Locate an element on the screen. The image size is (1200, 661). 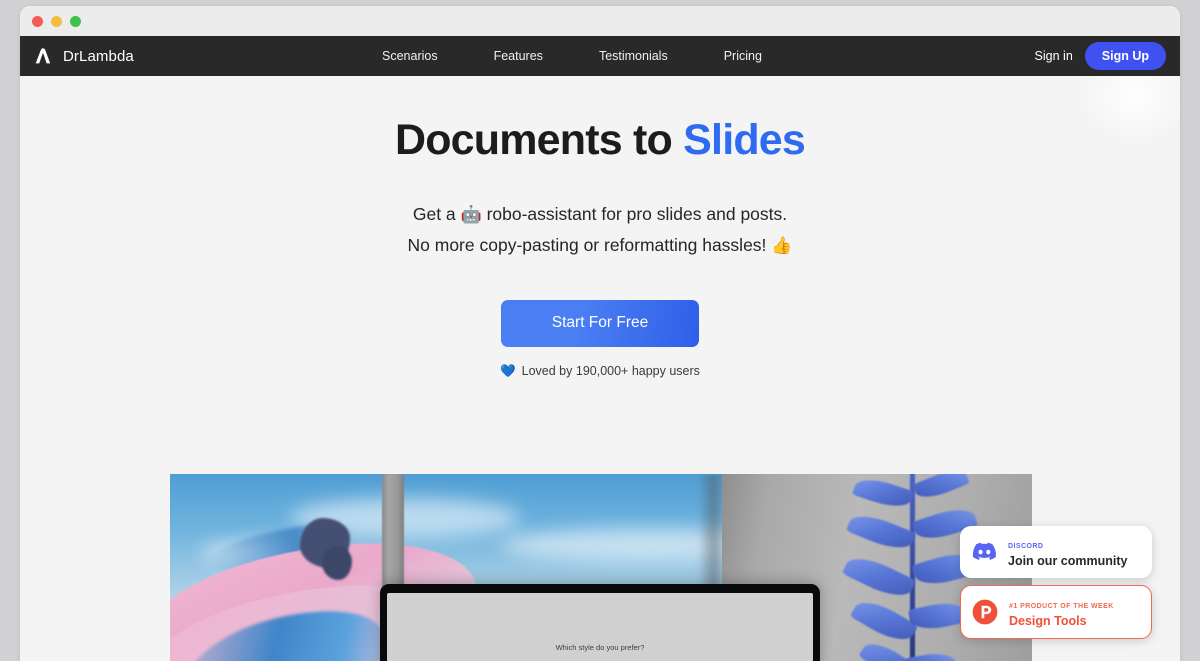
headline-accent: Slides is located at coordinates (744, 140).